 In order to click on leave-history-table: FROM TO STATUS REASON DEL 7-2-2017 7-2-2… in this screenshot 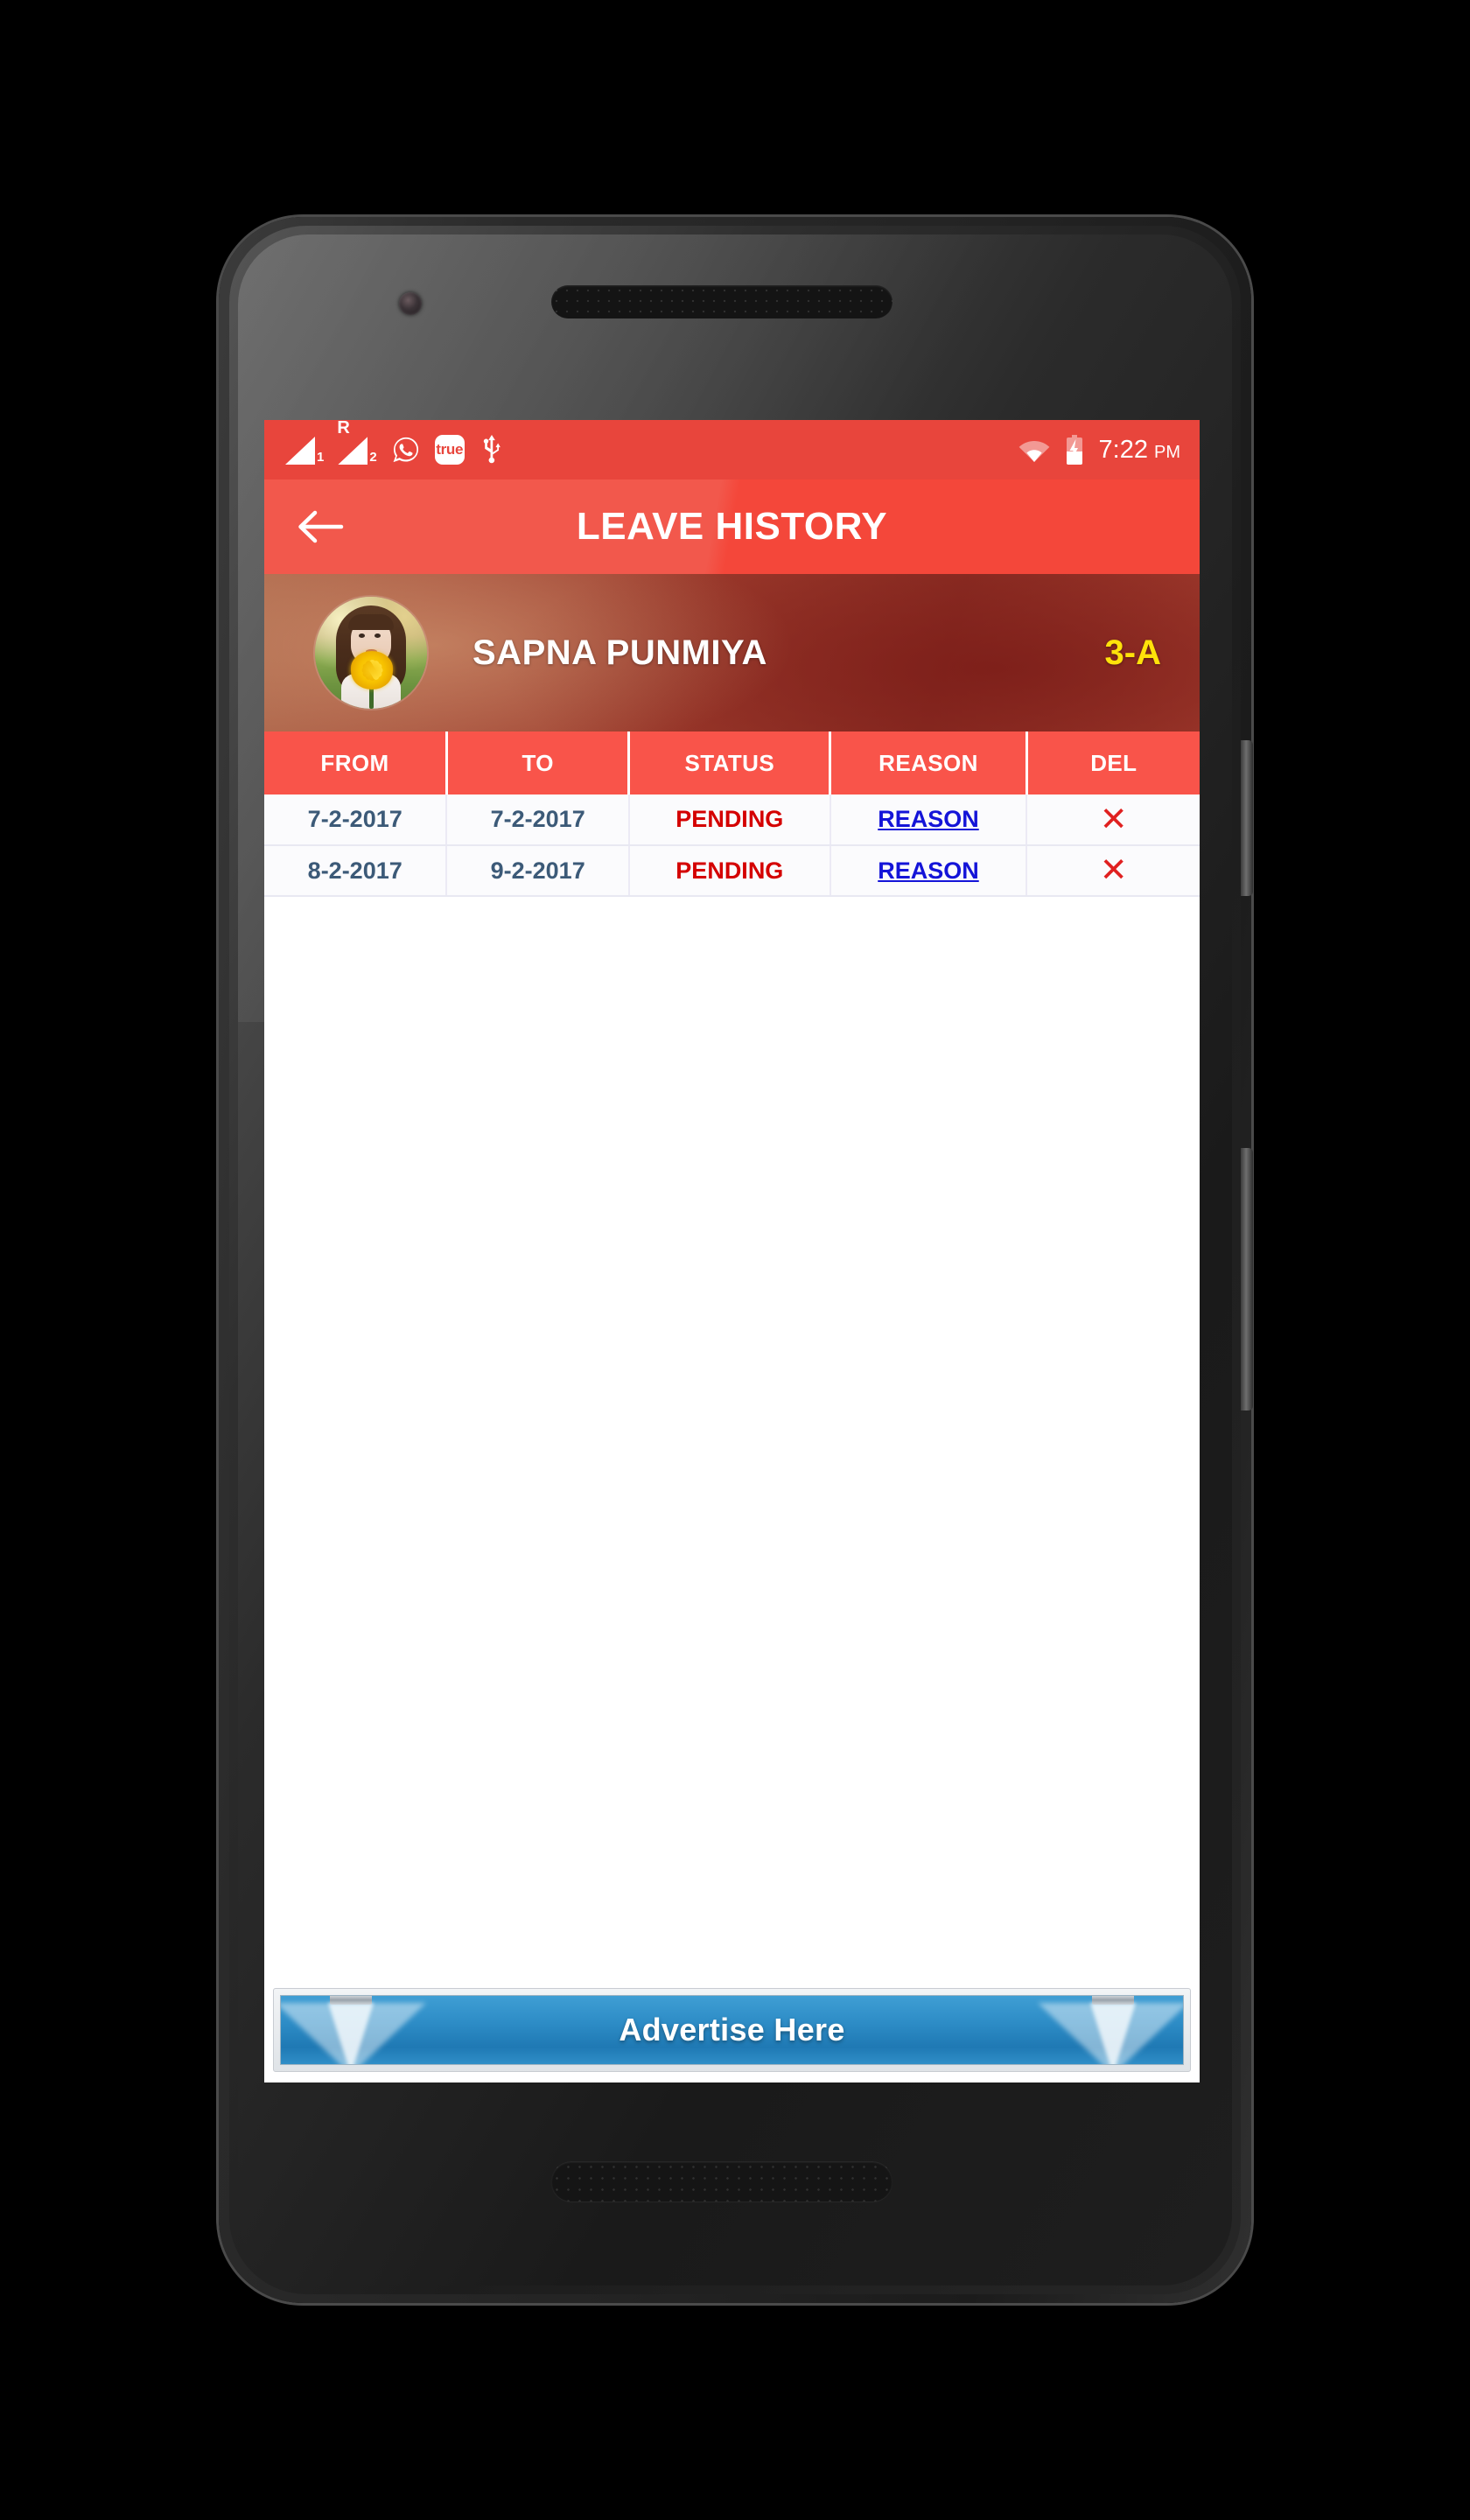, I will do `click(732, 814)`.